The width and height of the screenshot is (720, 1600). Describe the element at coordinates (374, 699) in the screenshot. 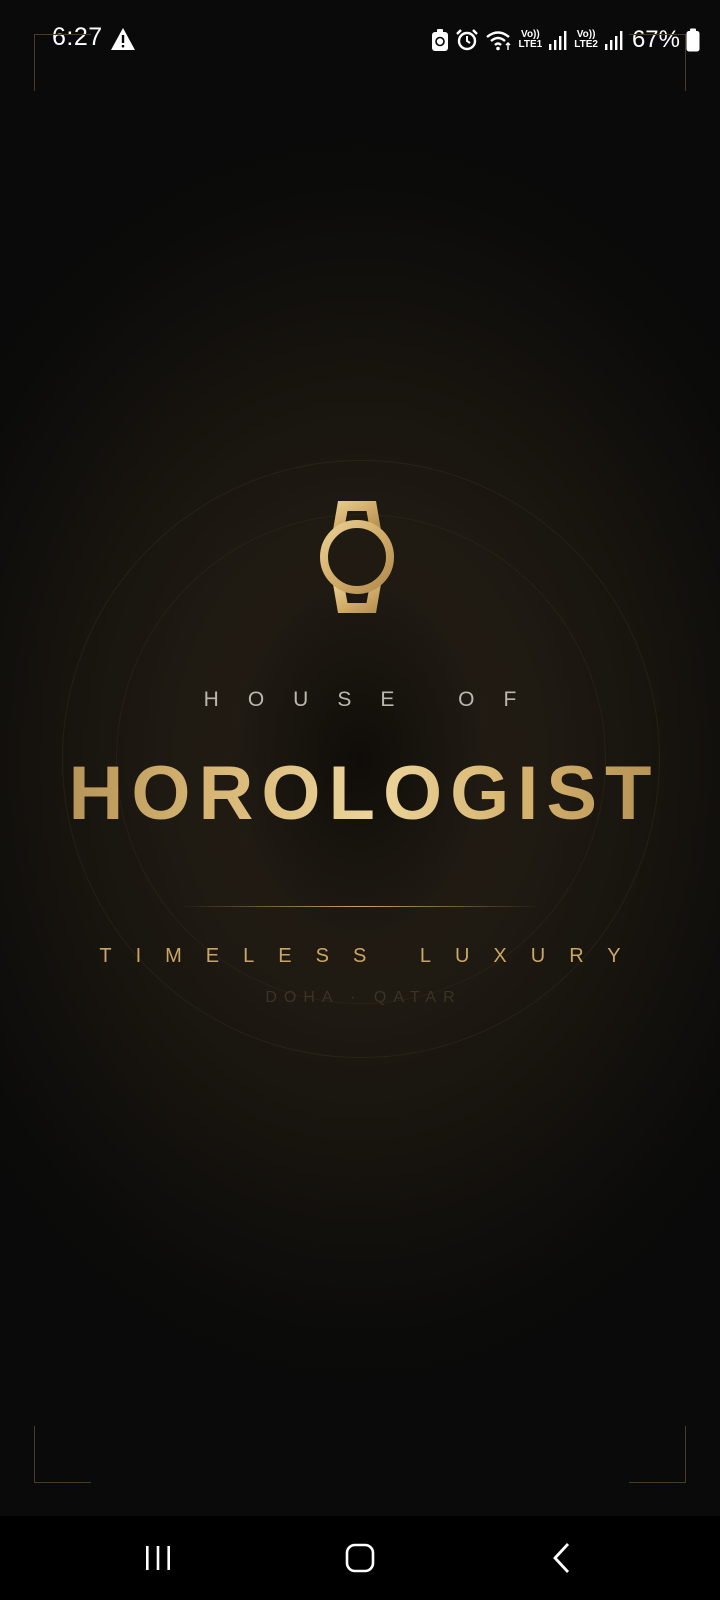

I see `brand-prefix: HOUSE OF` at that location.